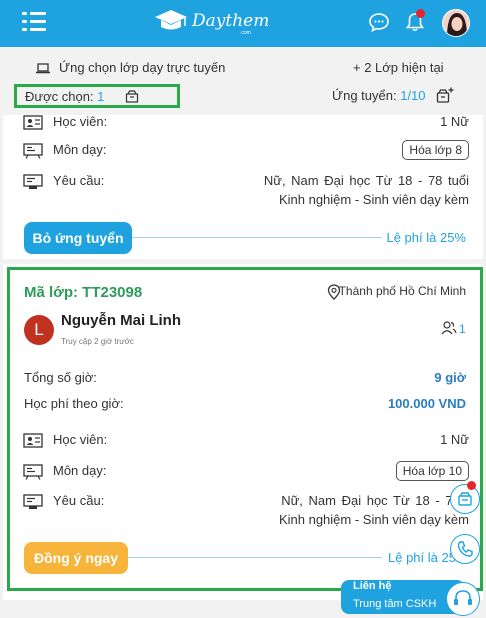 Image resolution: width=486 pixels, height=618 pixels. Describe the element at coordinates (65, 96) in the screenshot. I see `chosen-label: Được chọn: 1` at that location.